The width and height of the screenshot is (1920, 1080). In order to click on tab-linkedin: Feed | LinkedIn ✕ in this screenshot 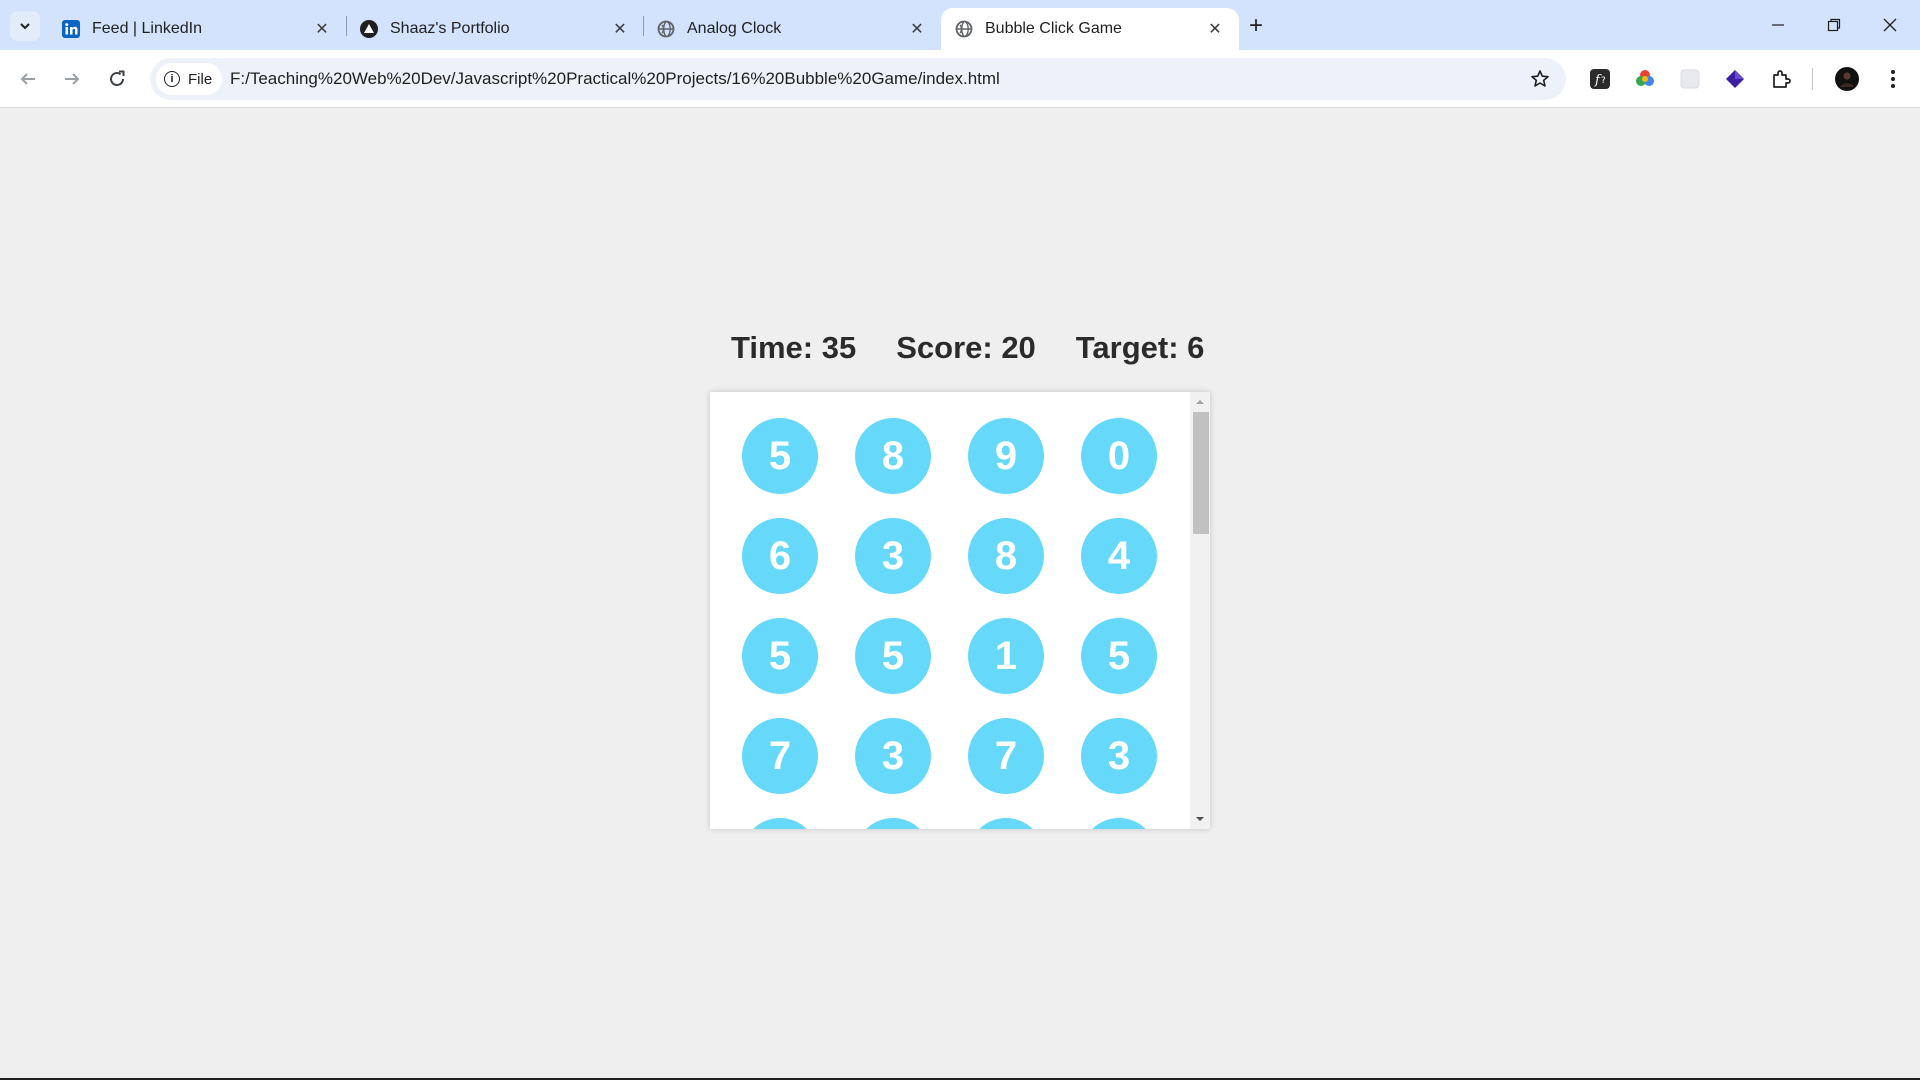, I will do `click(197, 29)`.